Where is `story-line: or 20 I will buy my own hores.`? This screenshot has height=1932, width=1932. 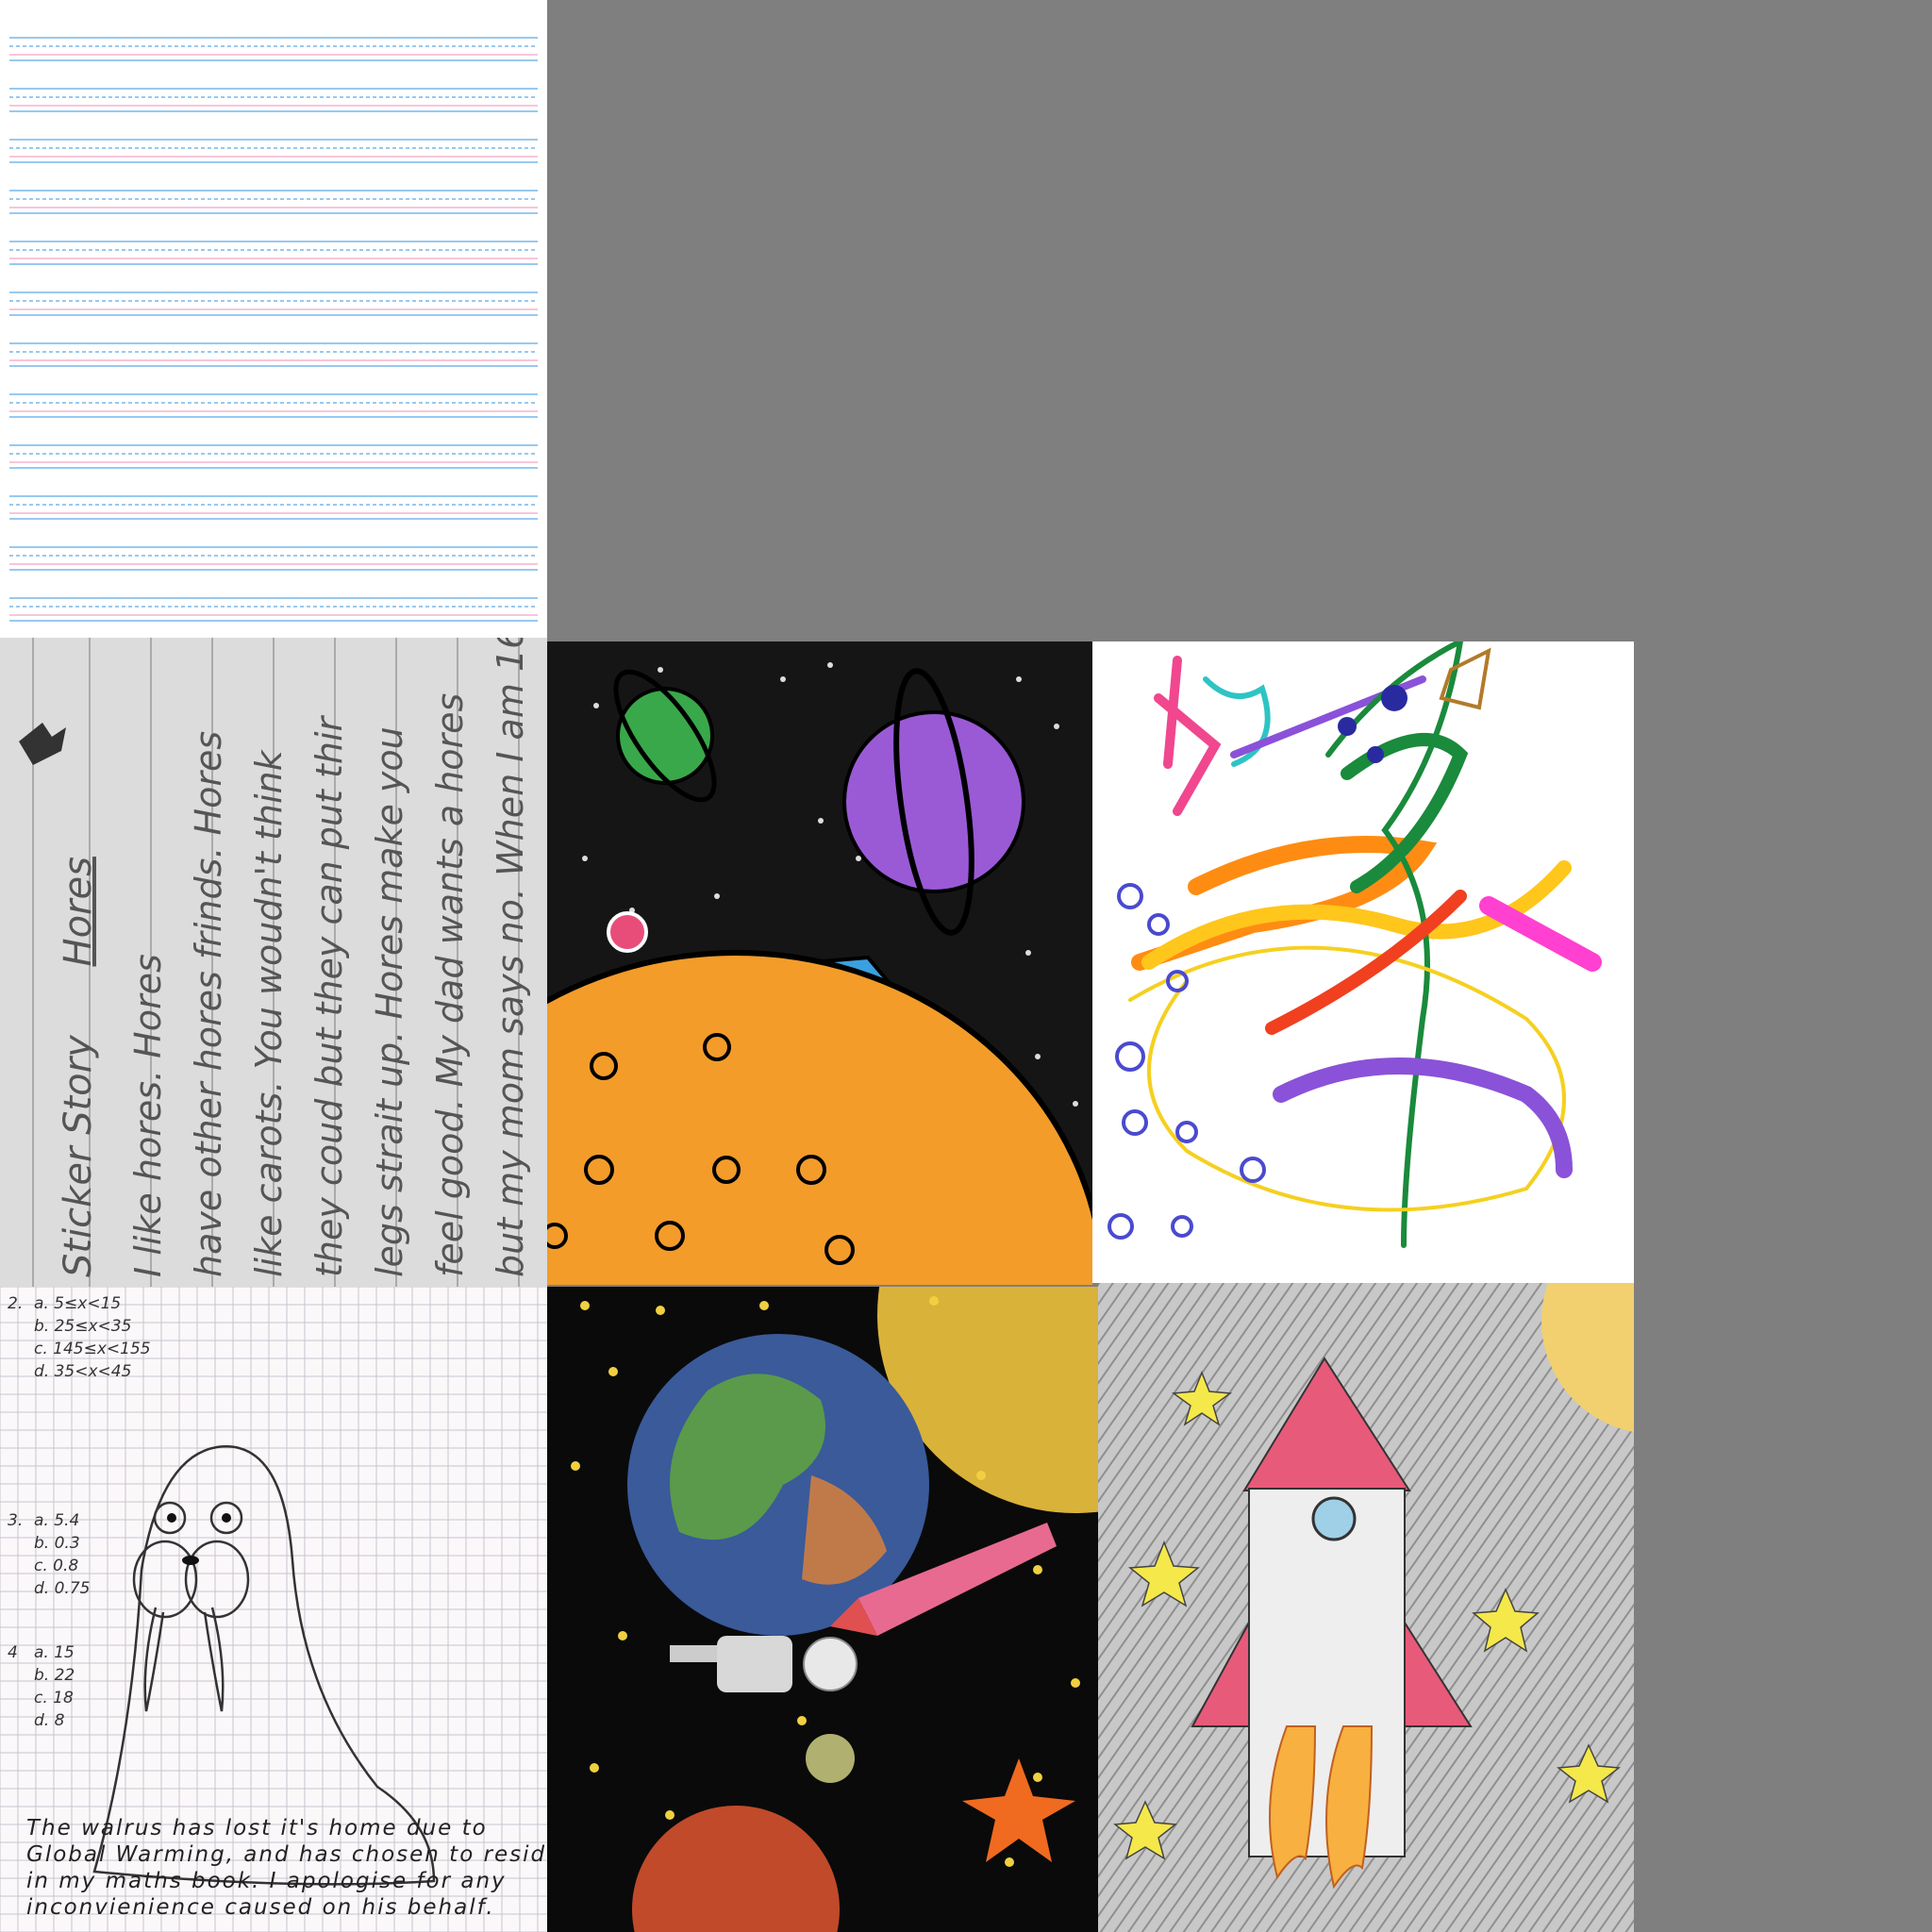
story-line: or 20 I will buy my own hores. is located at coordinates (544, 961).